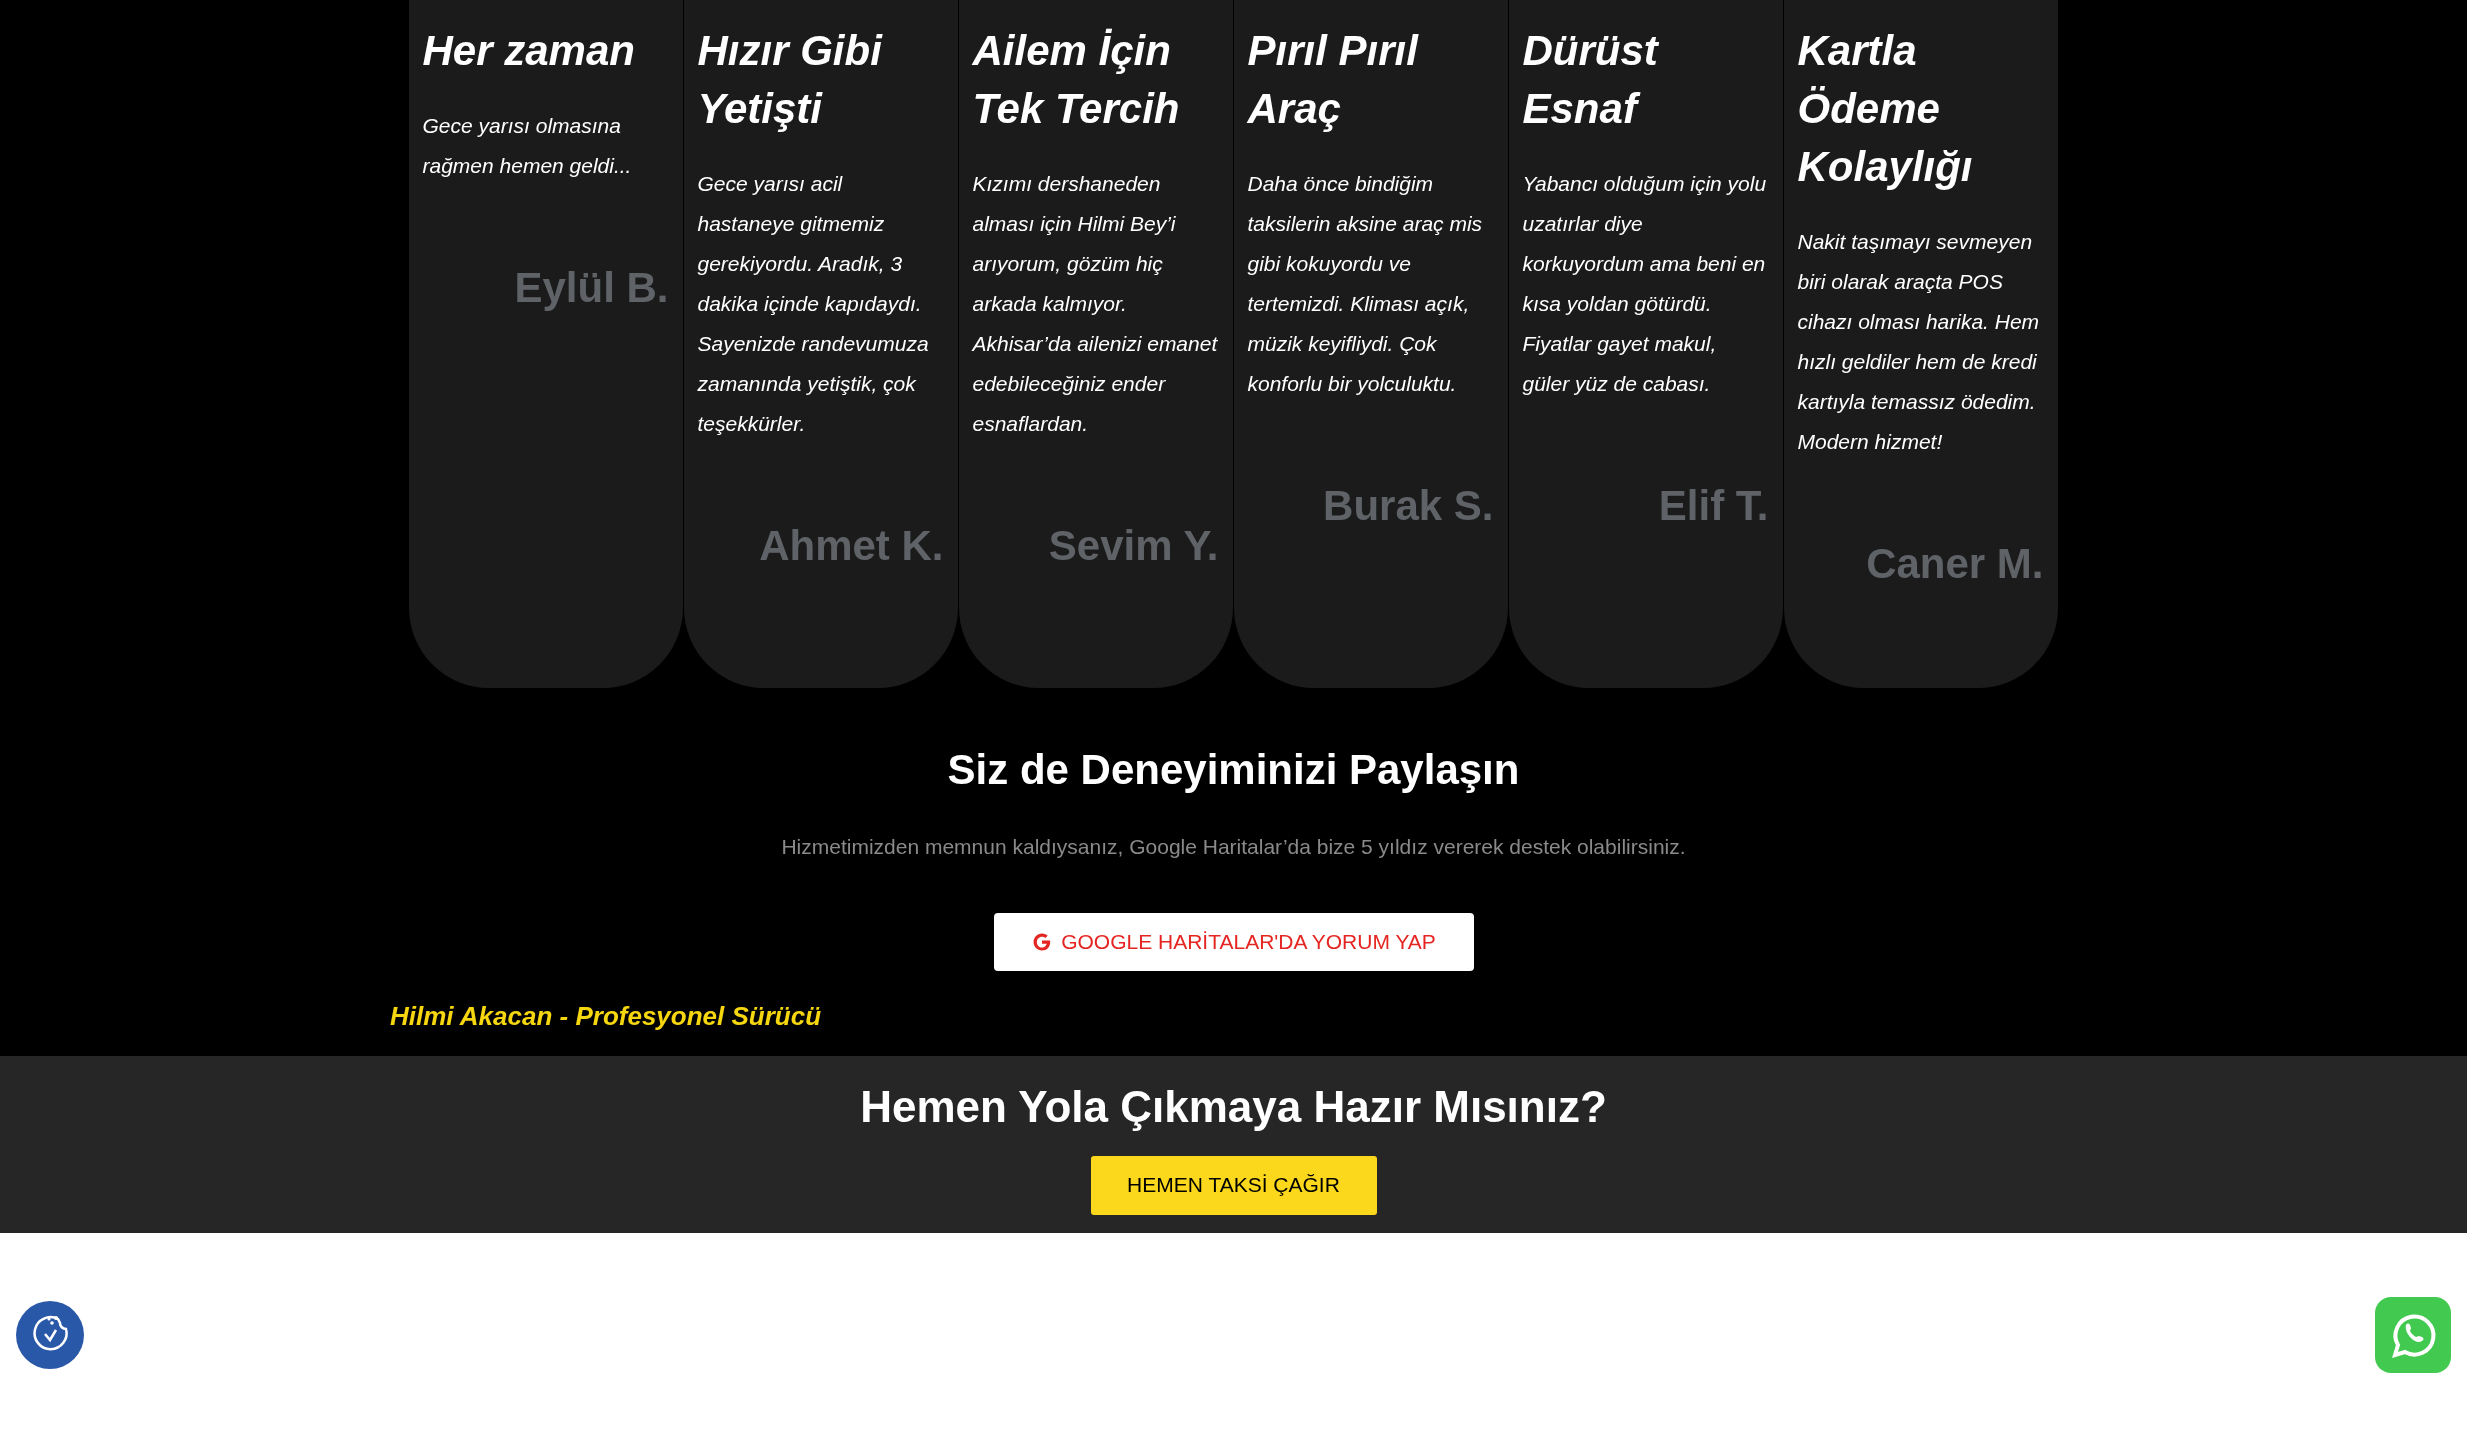 The image size is (2467, 1438). What do you see at coordinates (1365, 284) in the screenshot?
I see `testimonial-text: Daha önce bindiğim taksilerin aksine araç mis gibi kokuyordu ve tertemizdi. Kliması açık, müzik keyifliydi. Çok konforlu bir yolculuktu.` at bounding box center [1365, 284].